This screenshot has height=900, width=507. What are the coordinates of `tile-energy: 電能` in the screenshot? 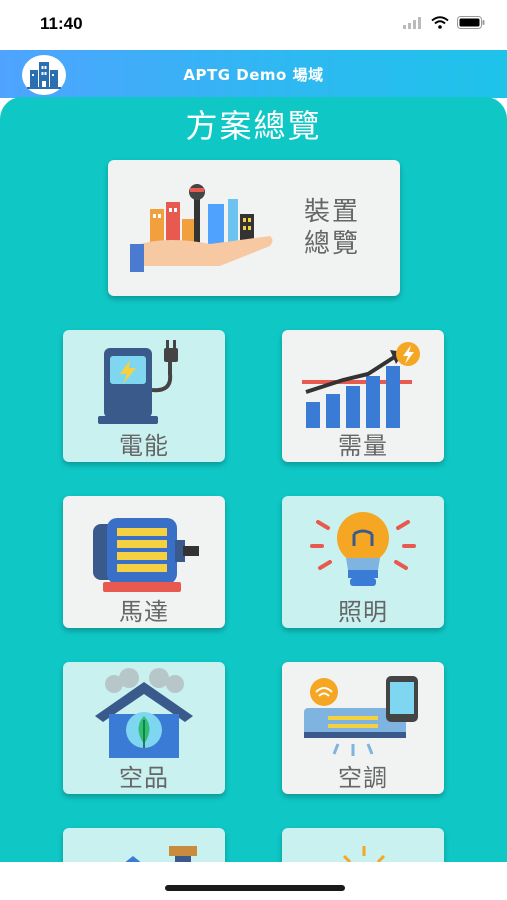 It's located at (144, 396).